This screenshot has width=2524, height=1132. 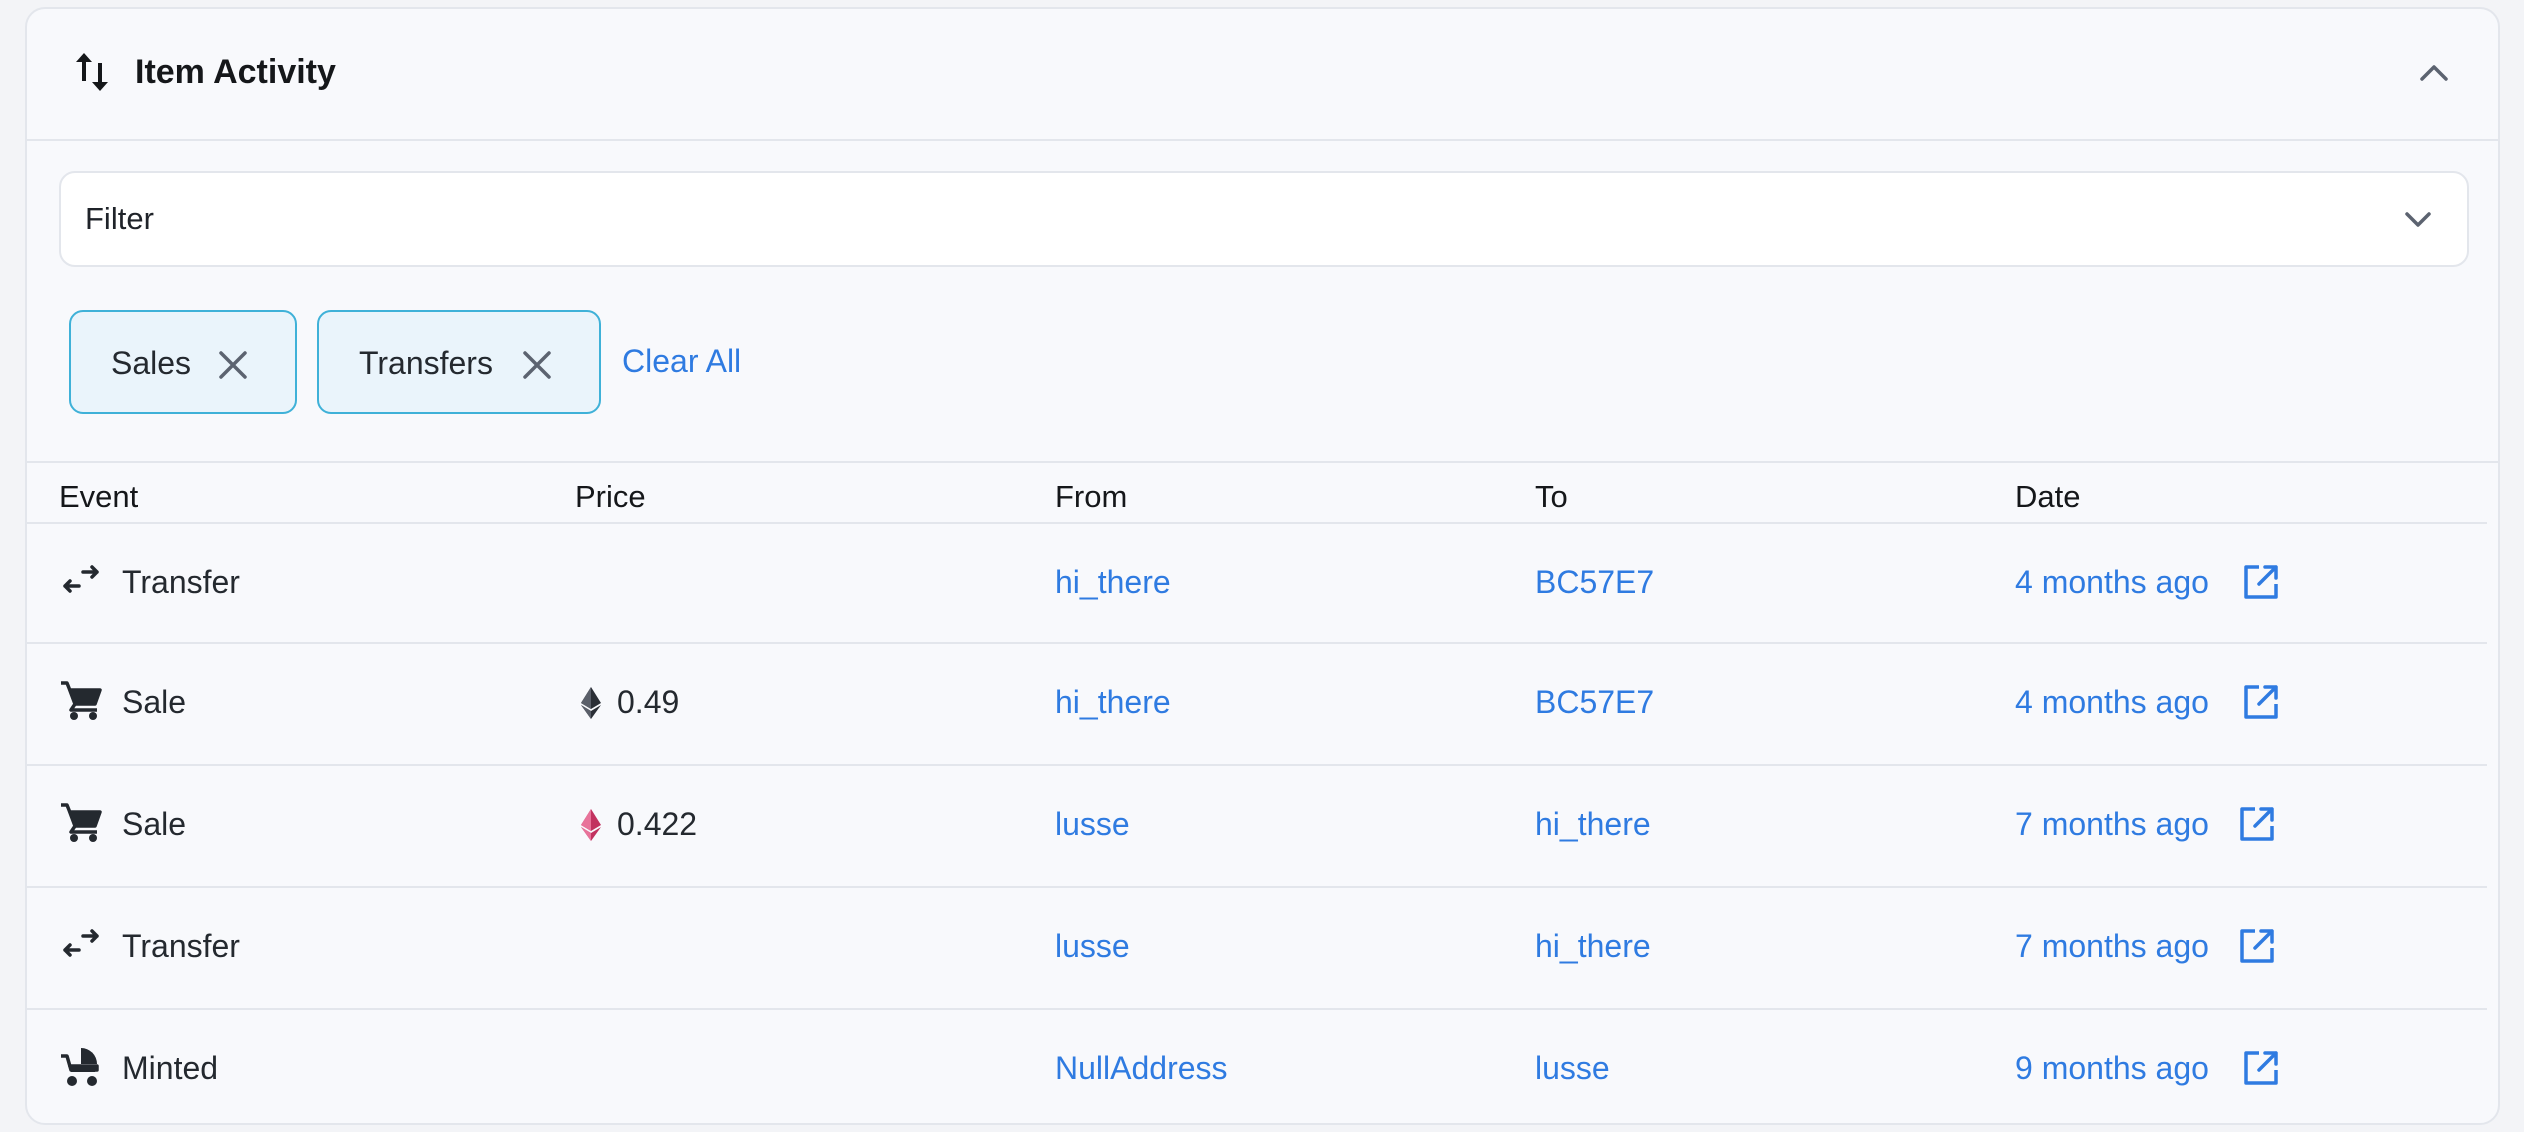 I want to click on panel-title: Item Activity, so click(x=235, y=72).